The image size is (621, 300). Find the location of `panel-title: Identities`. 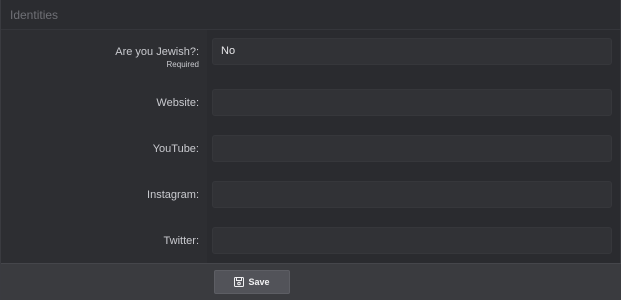

panel-title: Identities is located at coordinates (310, 15).